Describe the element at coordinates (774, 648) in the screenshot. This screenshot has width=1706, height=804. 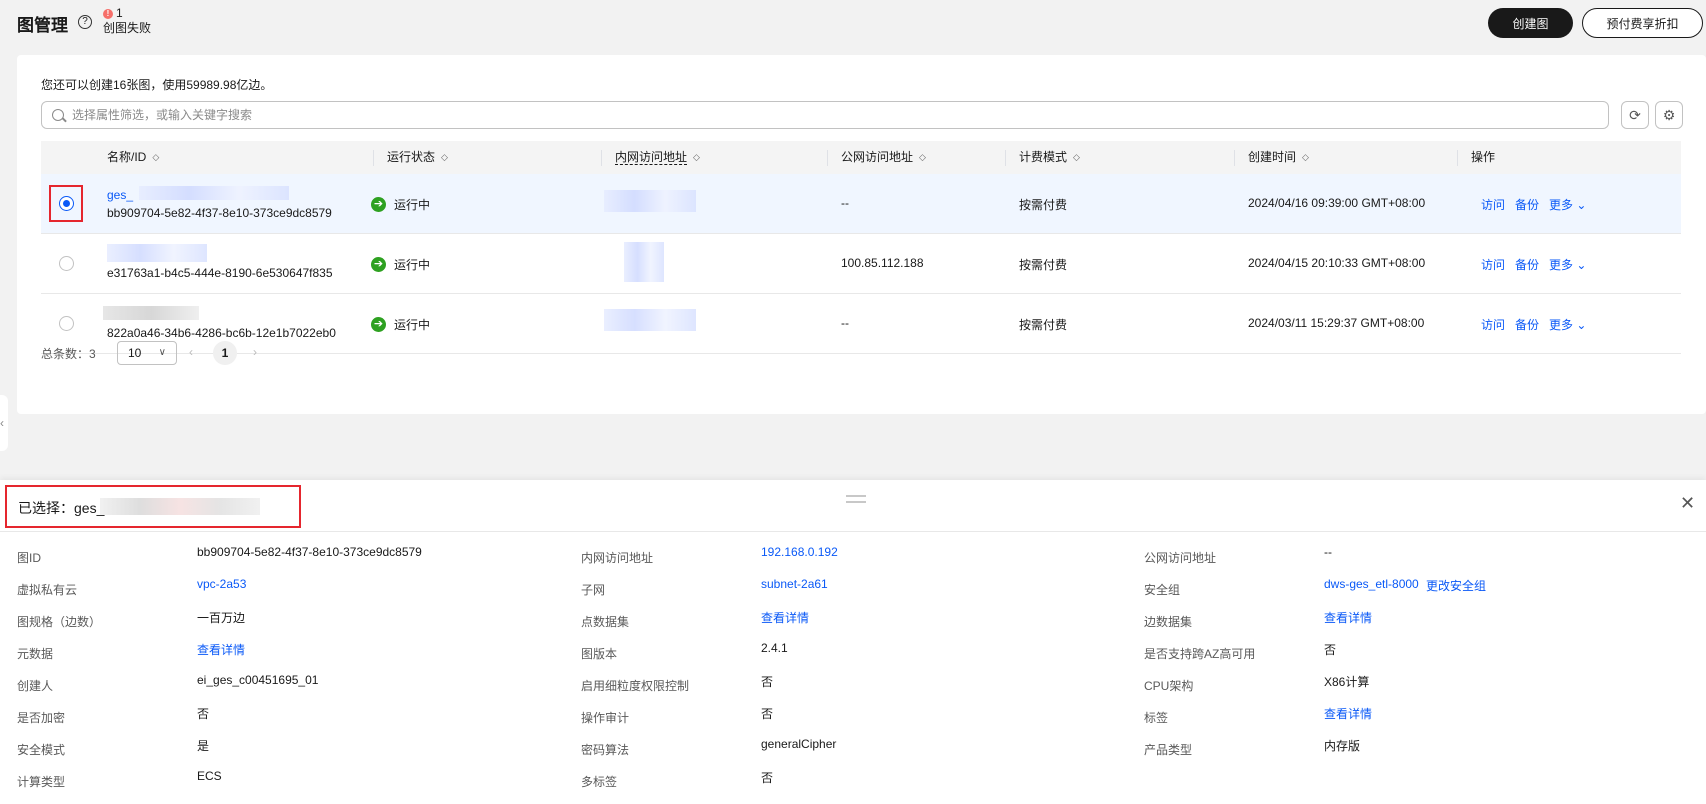
I see `field-value: 2.4.1` at that location.